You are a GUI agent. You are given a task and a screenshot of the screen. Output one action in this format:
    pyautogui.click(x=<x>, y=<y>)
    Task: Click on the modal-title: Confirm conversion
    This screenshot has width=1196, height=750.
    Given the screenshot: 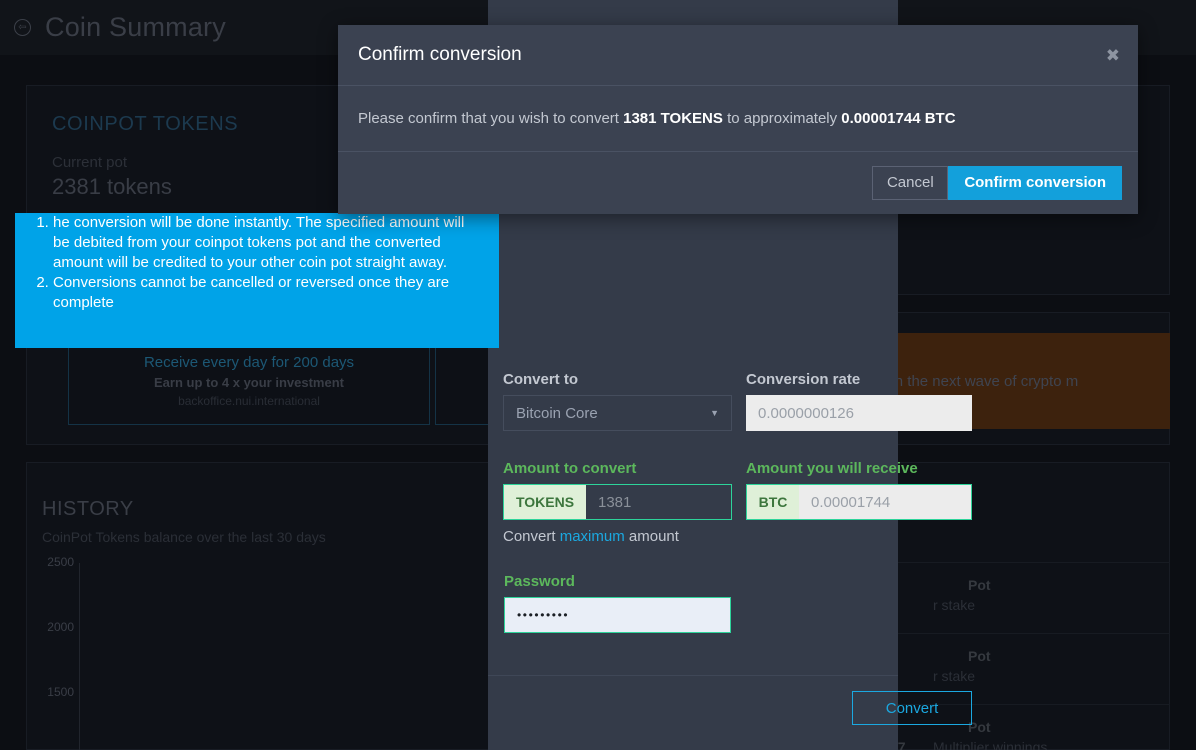 What is the action you would take?
    pyautogui.click(x=440, y=54)
    